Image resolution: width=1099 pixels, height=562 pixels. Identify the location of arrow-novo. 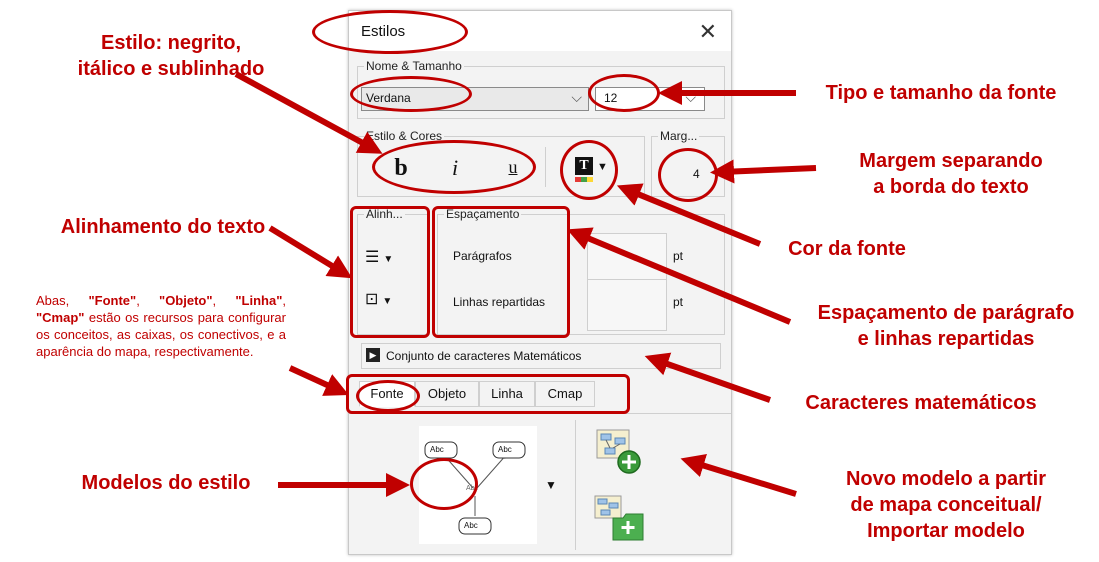
(738, 475).